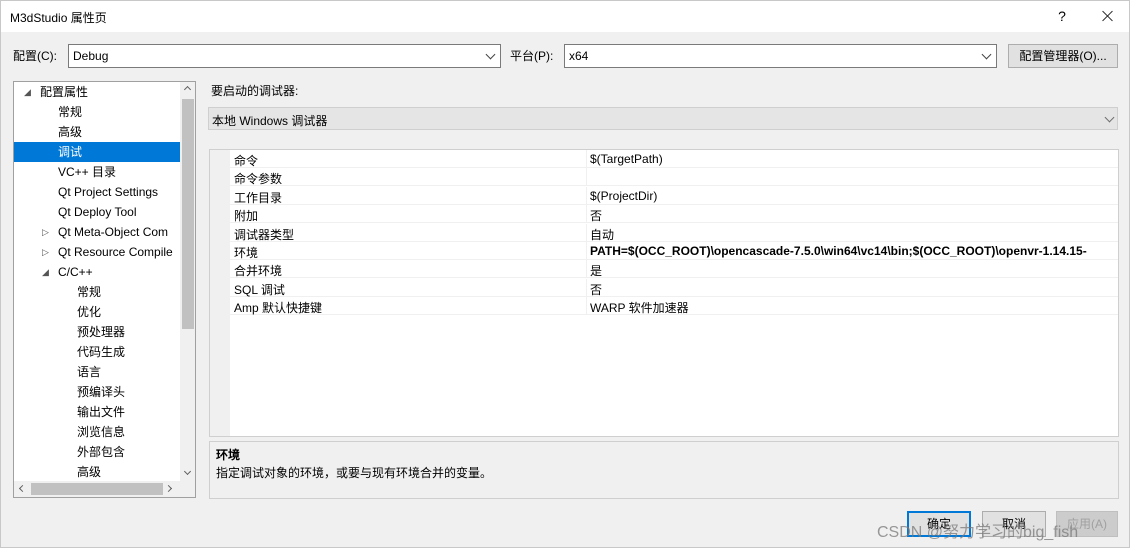 This screenshot has width=1130, height=548. What do you see at coordinates (674, 269) in the screenshot?
I see `property-row: 合并环境 是` at bounding box center [674, 269].